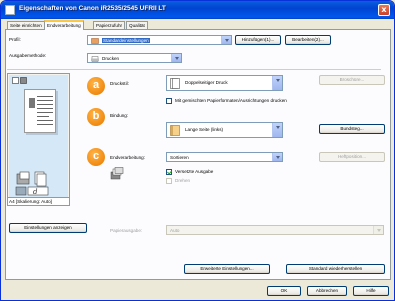 The image size is (395, 301). Describe the element at coordinates (194, 69) in the screenshot. I see `separator` at that location.